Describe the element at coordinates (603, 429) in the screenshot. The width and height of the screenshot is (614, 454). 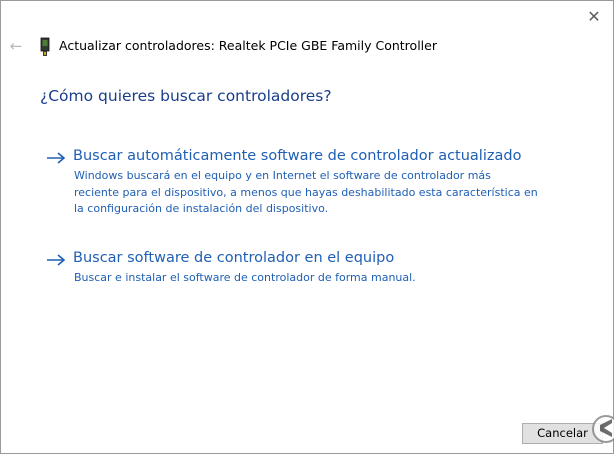
I see `watermark-logo` at that location.